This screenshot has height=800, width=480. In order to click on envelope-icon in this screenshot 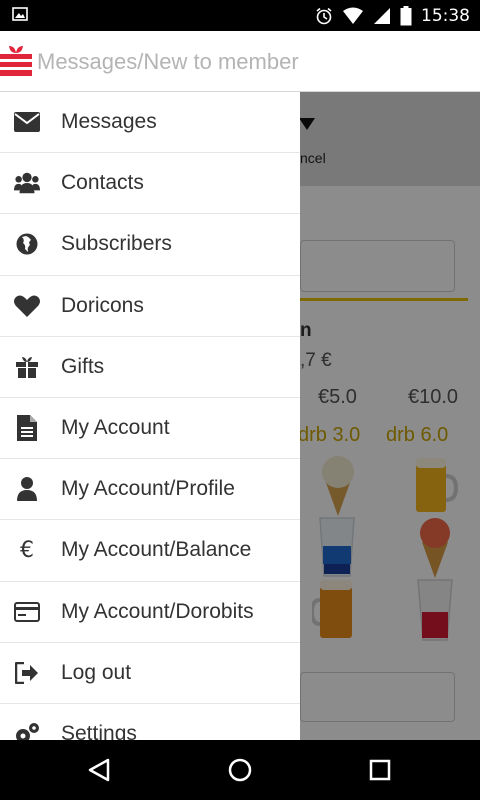, I will do `click(27, 122)`.